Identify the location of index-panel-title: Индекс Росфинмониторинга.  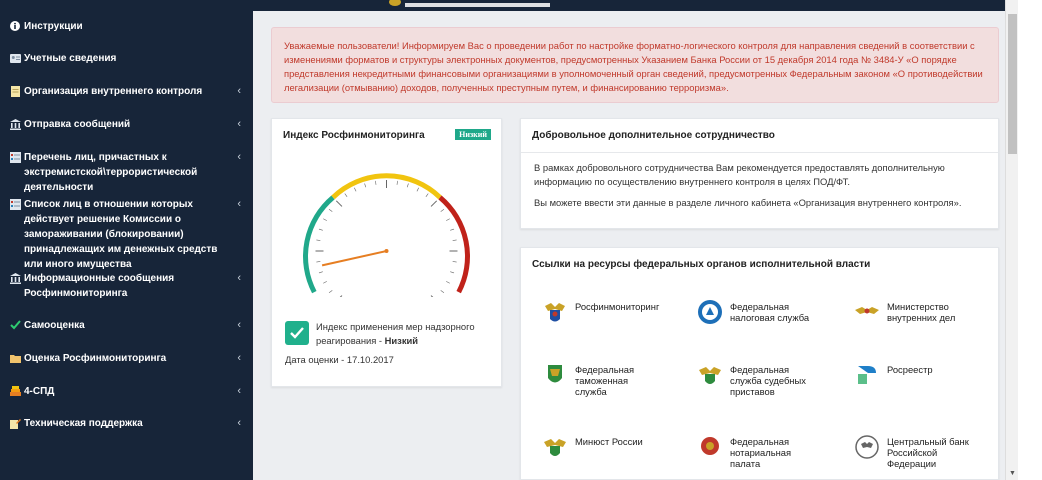
(354, 135).